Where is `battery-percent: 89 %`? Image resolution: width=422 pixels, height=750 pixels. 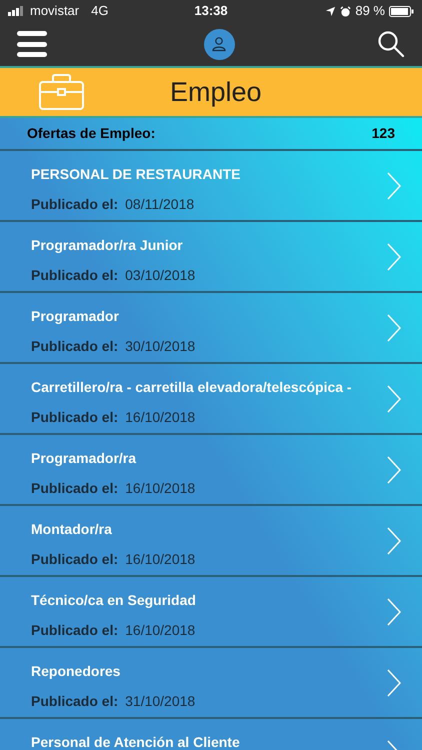 battery-percent: 89 % is located at coordinates (370, 11).